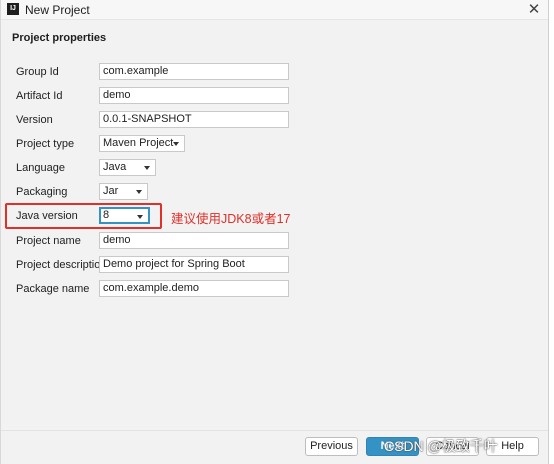 The width and height of the screenshot is (554, 464). I want to click on title-bar: IJ New Project ✕, so click(275, 10).